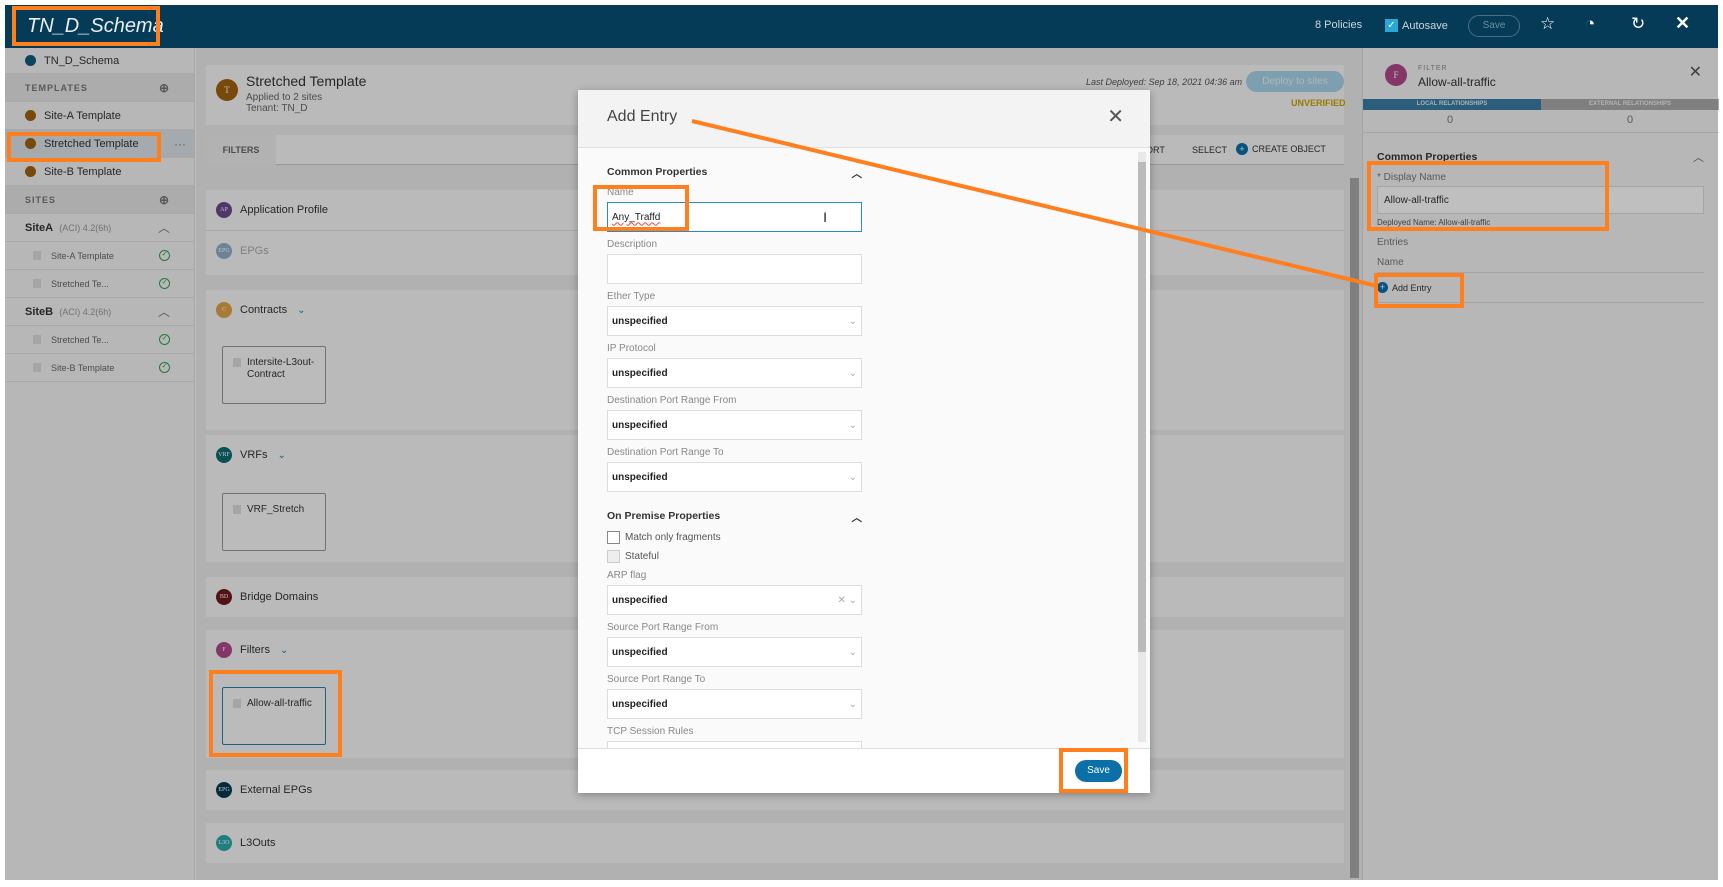 Image resolution: width=1723 pixels, height=887 pixels. I want to click on annotation-arrow, so click(1034, 203).